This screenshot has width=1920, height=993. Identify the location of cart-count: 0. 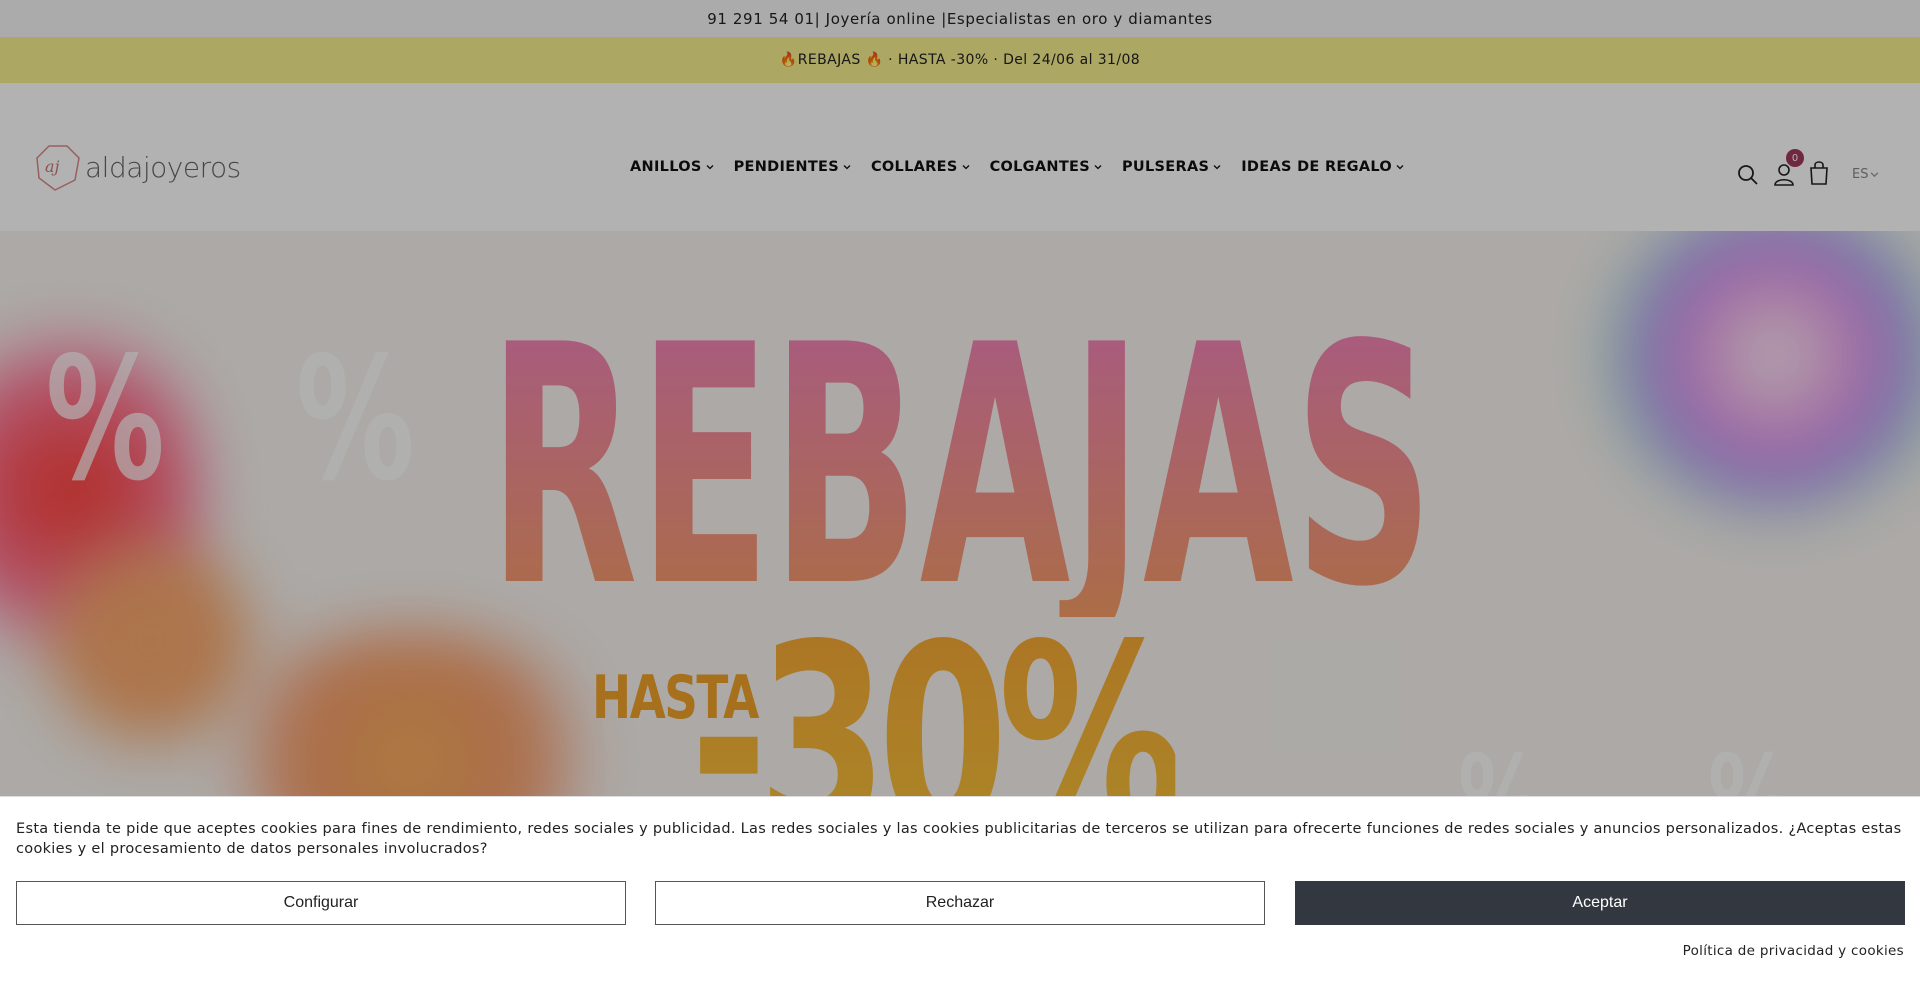
(1795, 158).